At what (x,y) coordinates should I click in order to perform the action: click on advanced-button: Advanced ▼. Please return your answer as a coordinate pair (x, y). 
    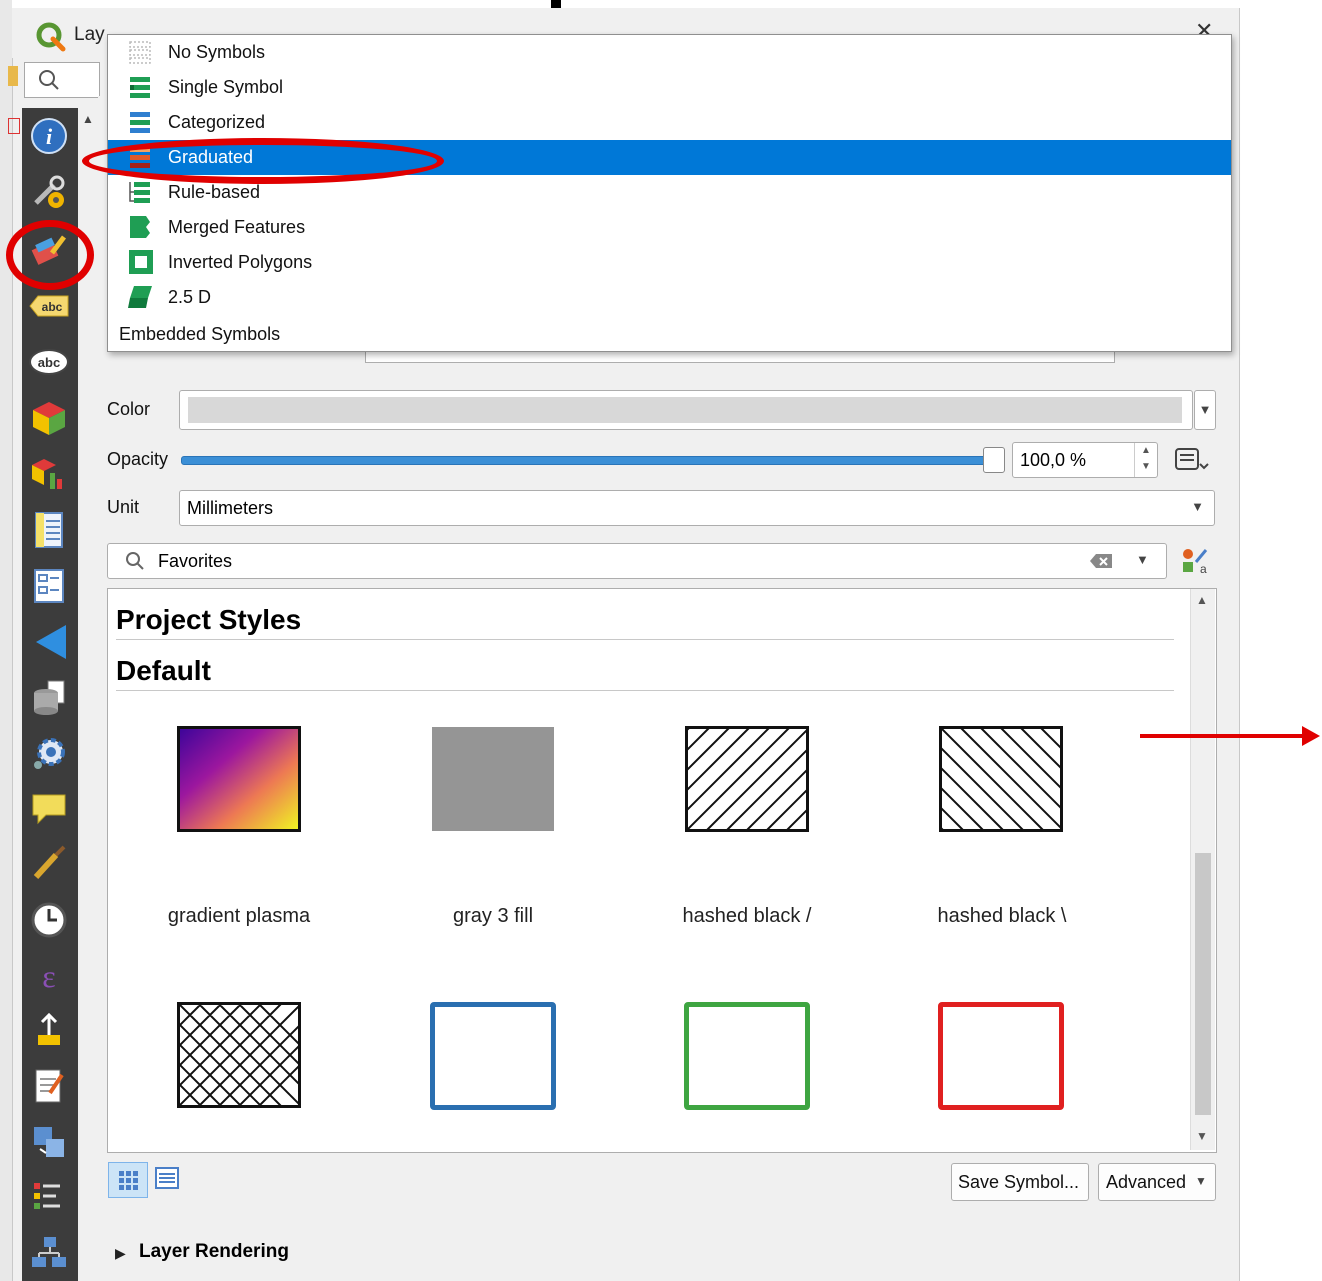
    Looking at the image, I should click on (1157, 1182).